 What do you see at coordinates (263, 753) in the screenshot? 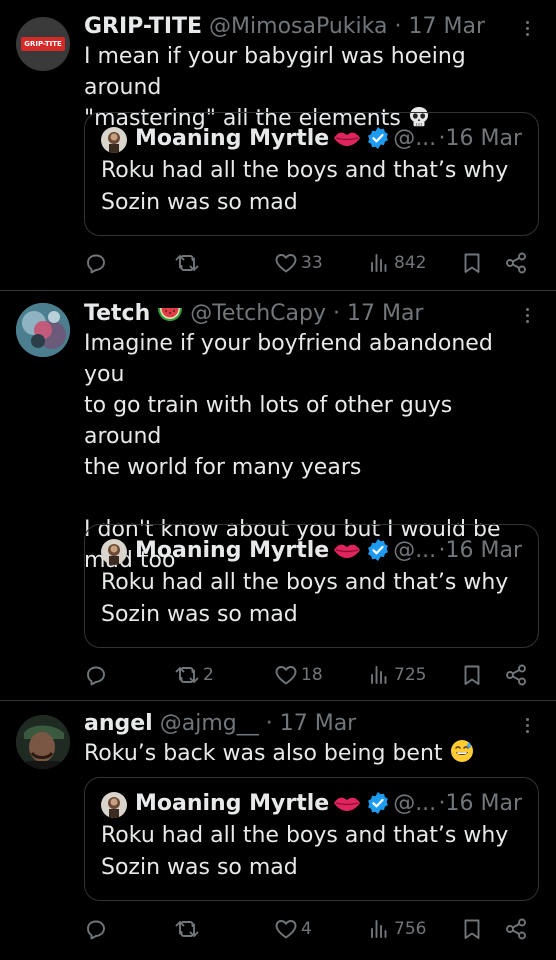
I see `tweet-text-content: Roku’s back was also being bent` at bounding box center [263, 753].